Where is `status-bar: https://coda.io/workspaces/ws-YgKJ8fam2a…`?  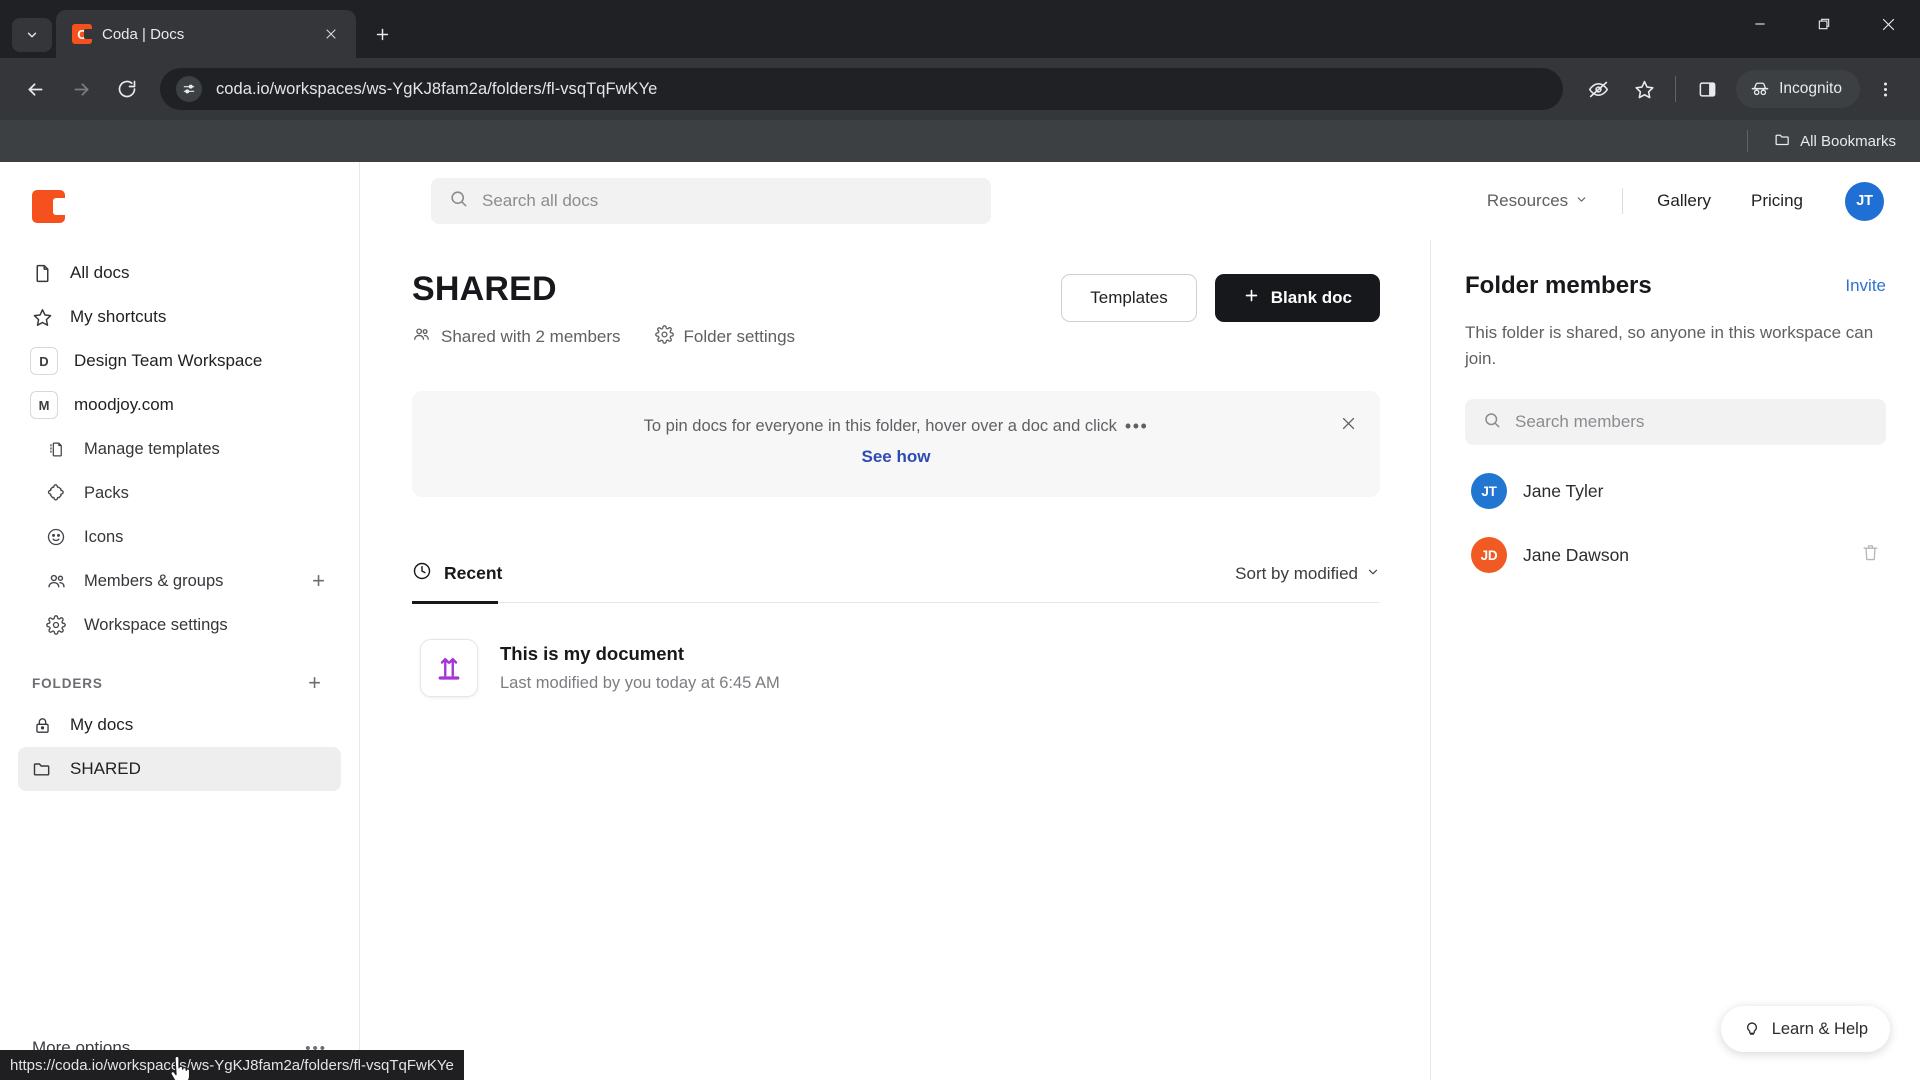
status-bar: https://coda.io/workspaces/ws-YgKJ8fam2a… is located at coordinates (232, 1065).